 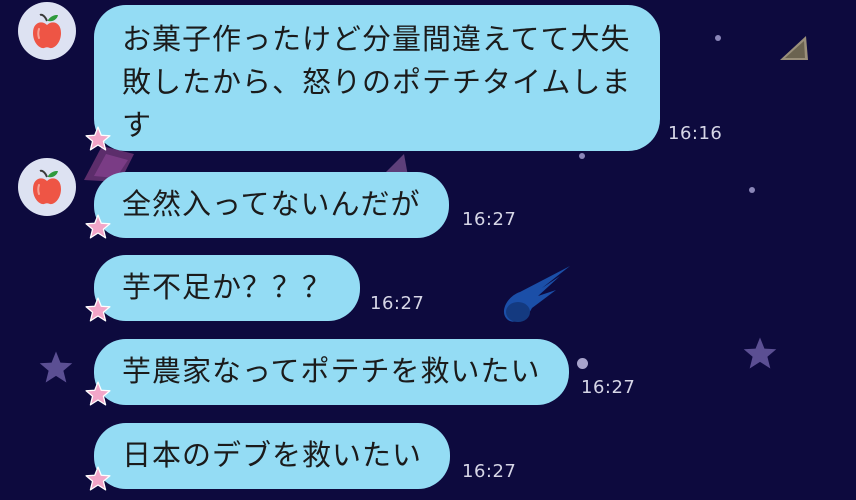 I want to click on message-text: 芋不足か？？？, so click(x=227, y=287).